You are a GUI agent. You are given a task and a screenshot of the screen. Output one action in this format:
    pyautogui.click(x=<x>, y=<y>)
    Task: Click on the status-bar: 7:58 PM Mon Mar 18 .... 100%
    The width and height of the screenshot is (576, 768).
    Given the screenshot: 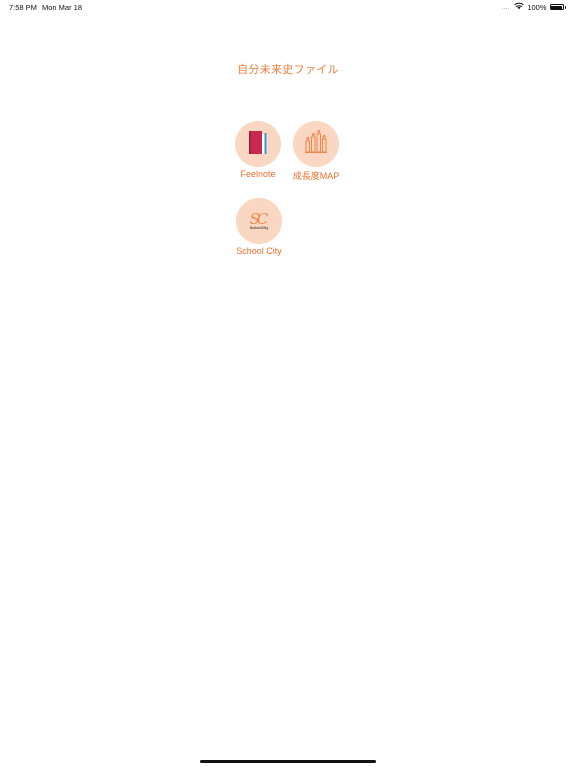 What is the action you would take?
    pyautogui.click(x=288, y=7)
    